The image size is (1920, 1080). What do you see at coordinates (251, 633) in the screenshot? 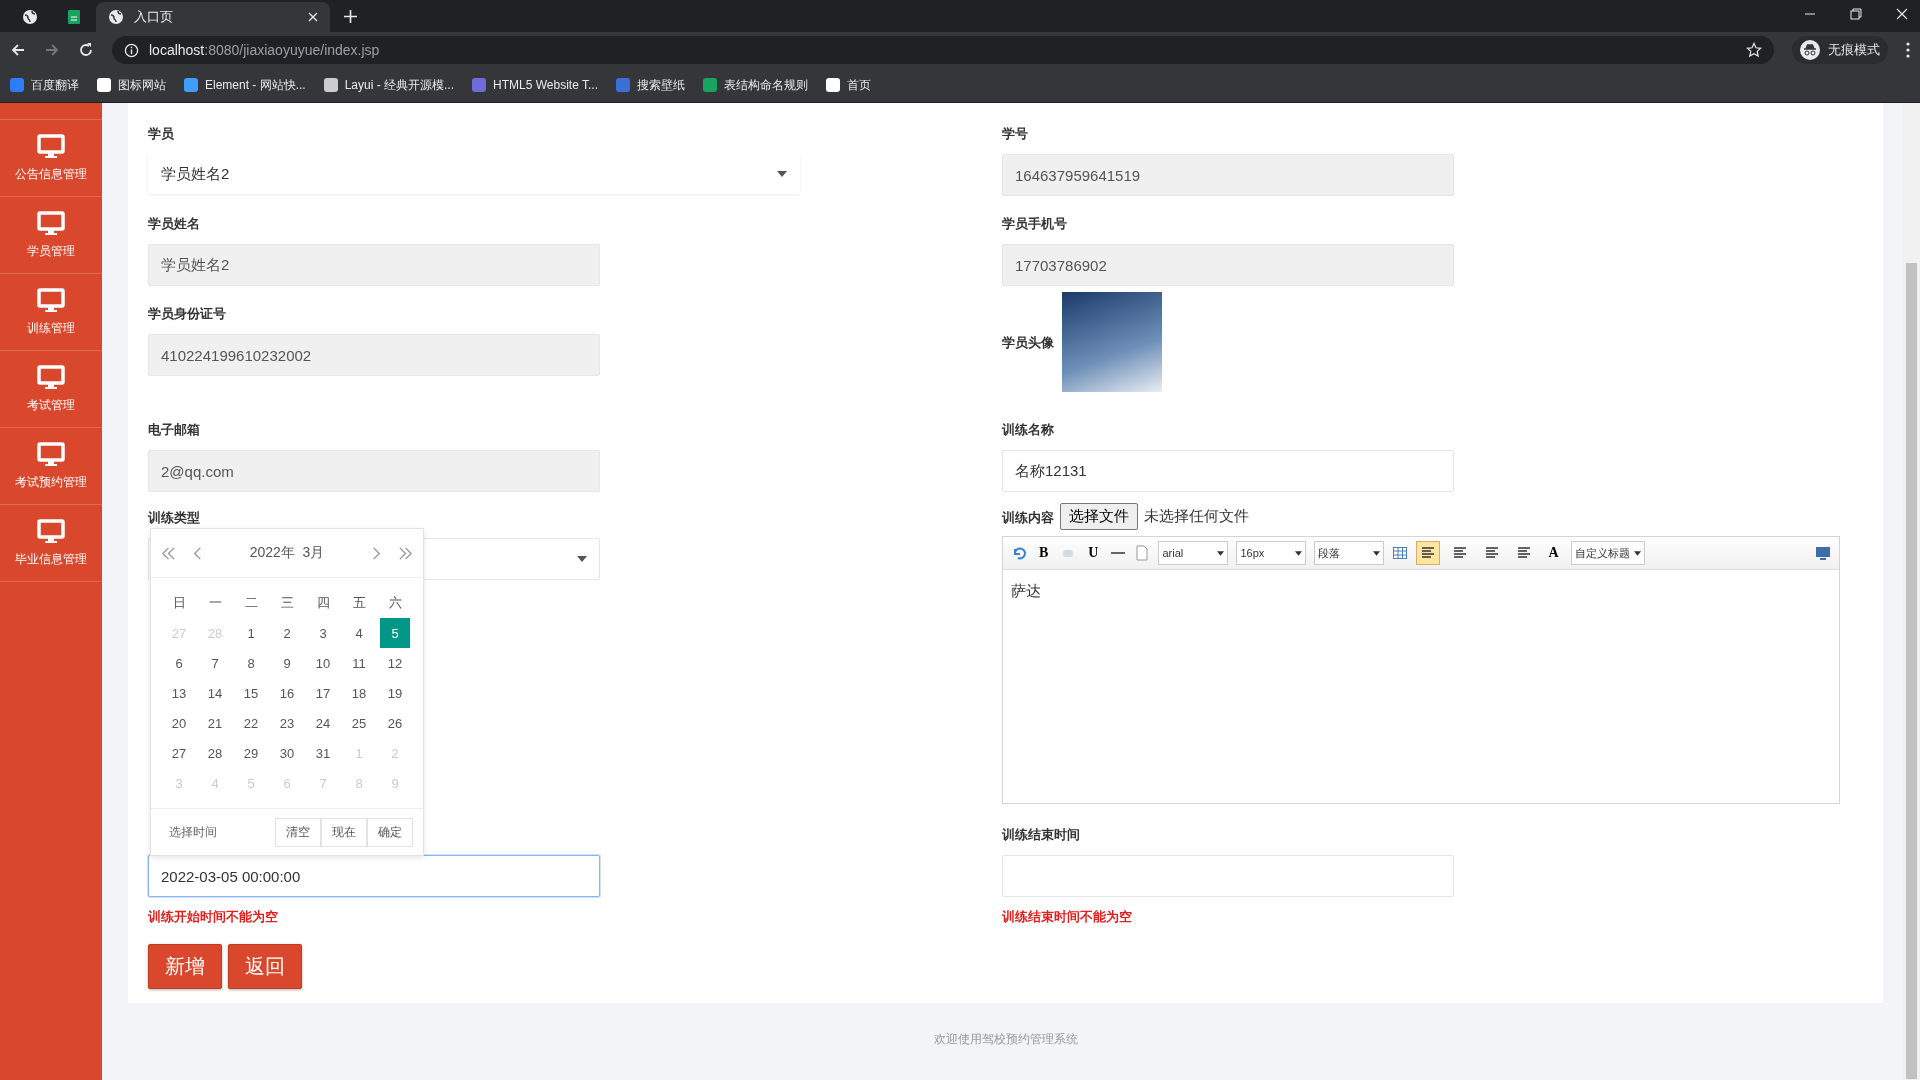
I see `calendar-day: 1` at bounding box center [251, 633].